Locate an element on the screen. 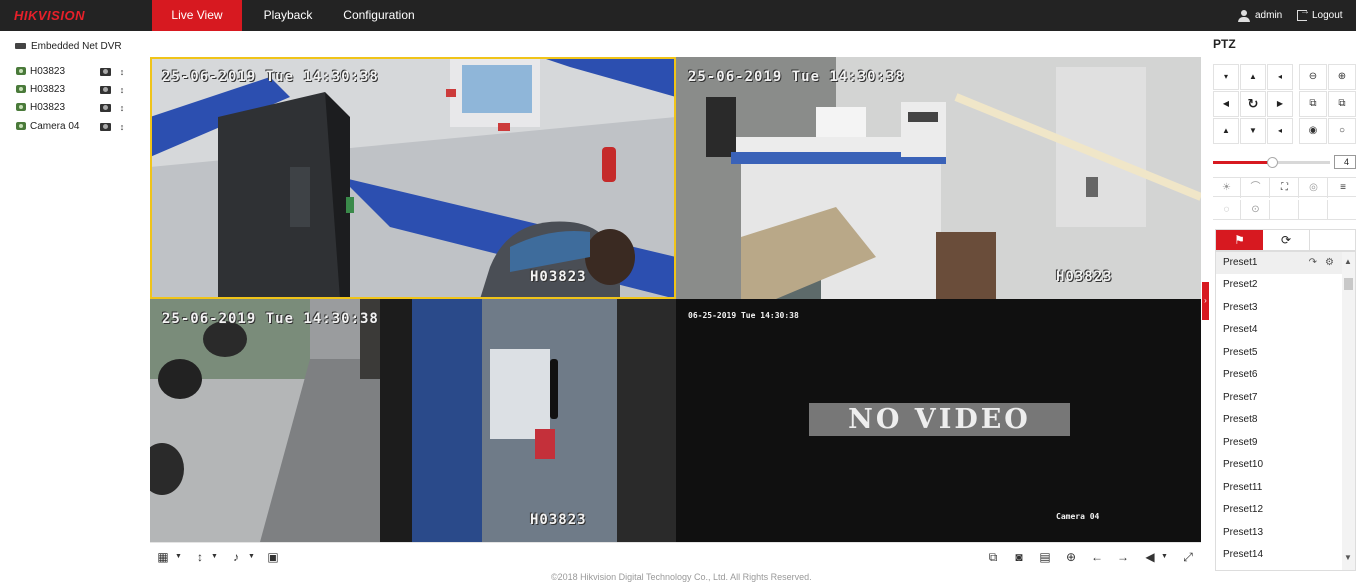  ptz-title: PTZ is located at coordinates (1224, 44).